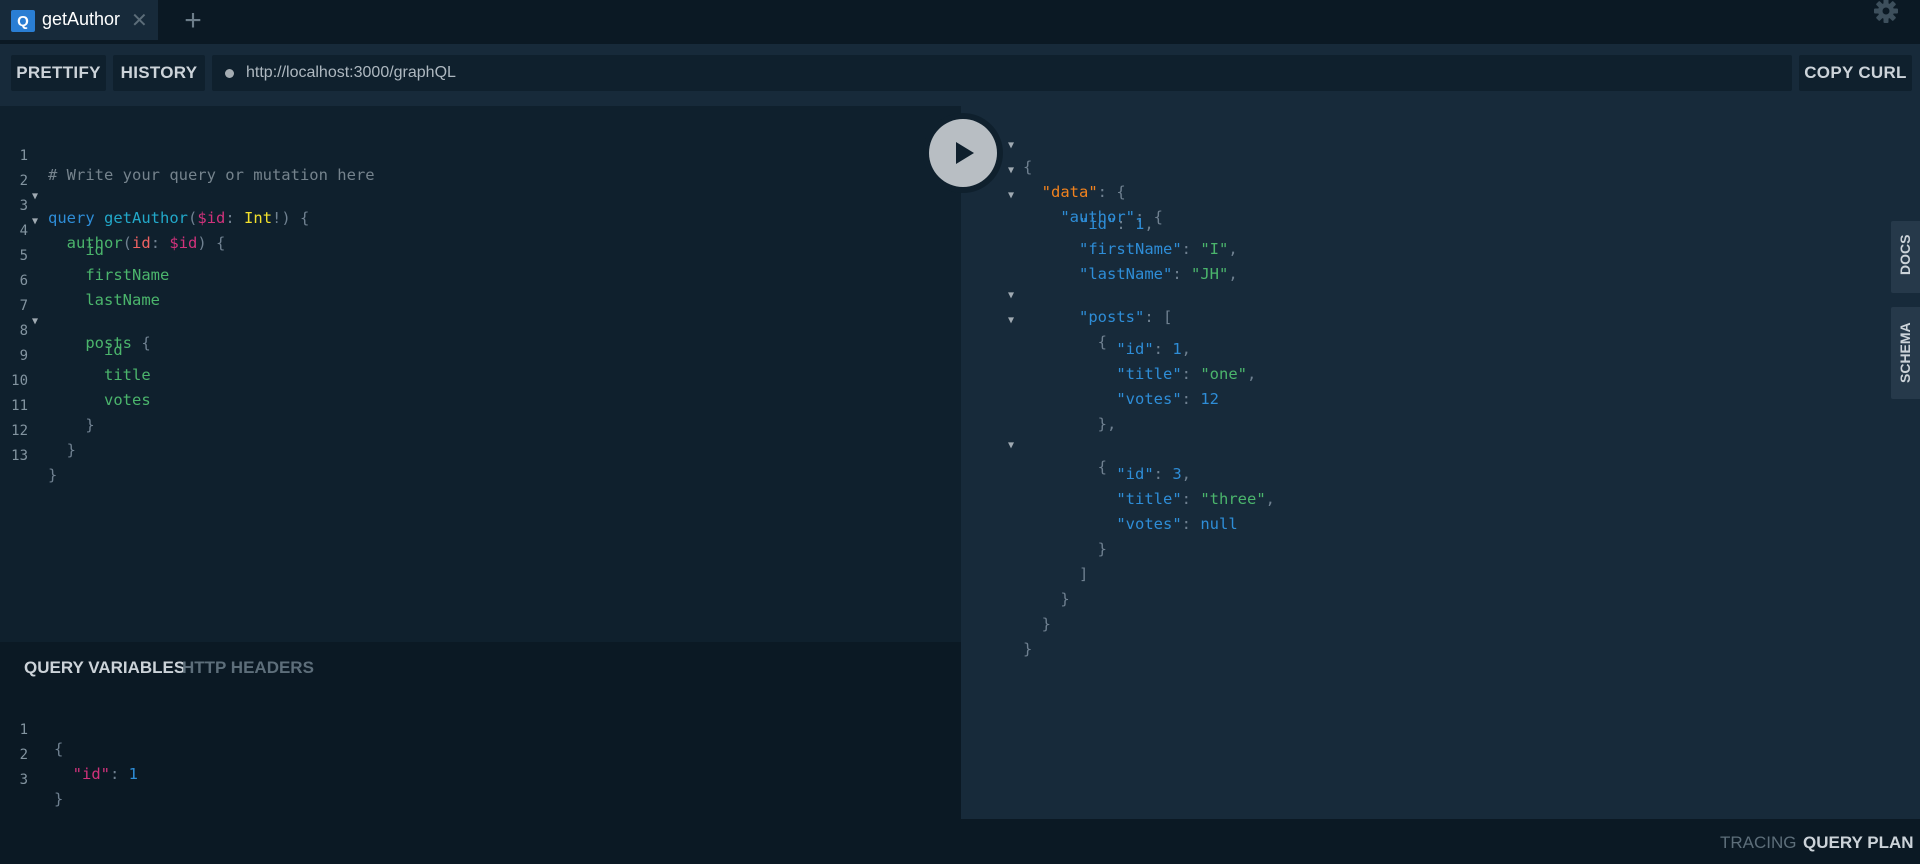 The width and height of the screenshot is (1920, 864). I want to click on editor-line: 12 }, so click(43, 441).